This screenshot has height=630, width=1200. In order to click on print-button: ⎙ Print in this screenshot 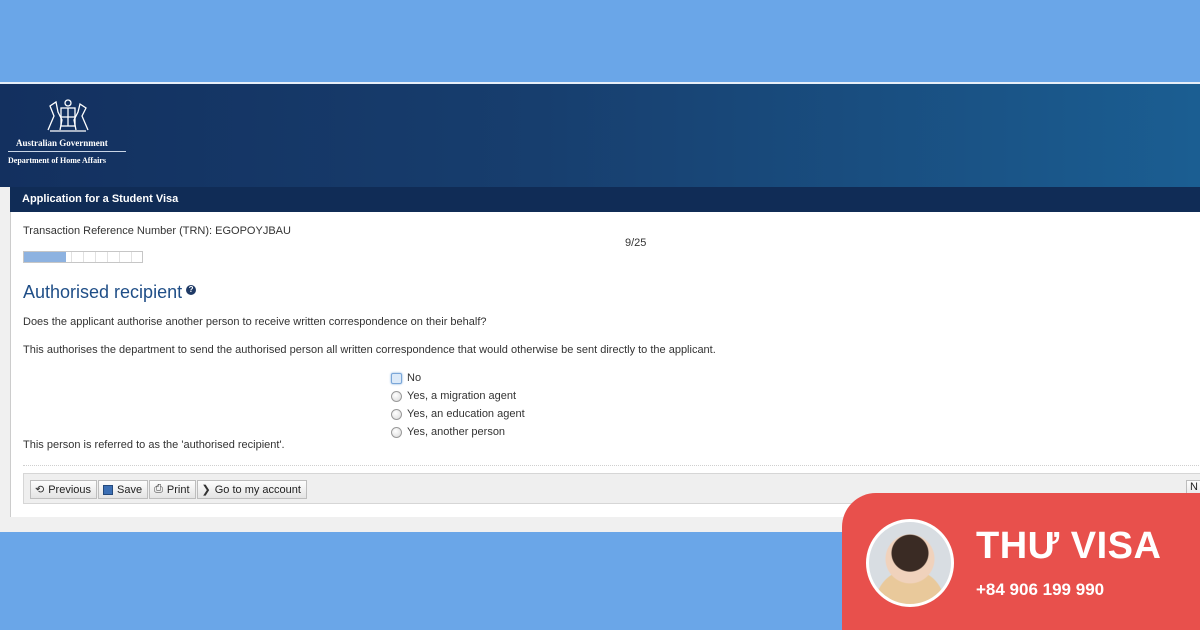, I will do `click(172, 489)`.